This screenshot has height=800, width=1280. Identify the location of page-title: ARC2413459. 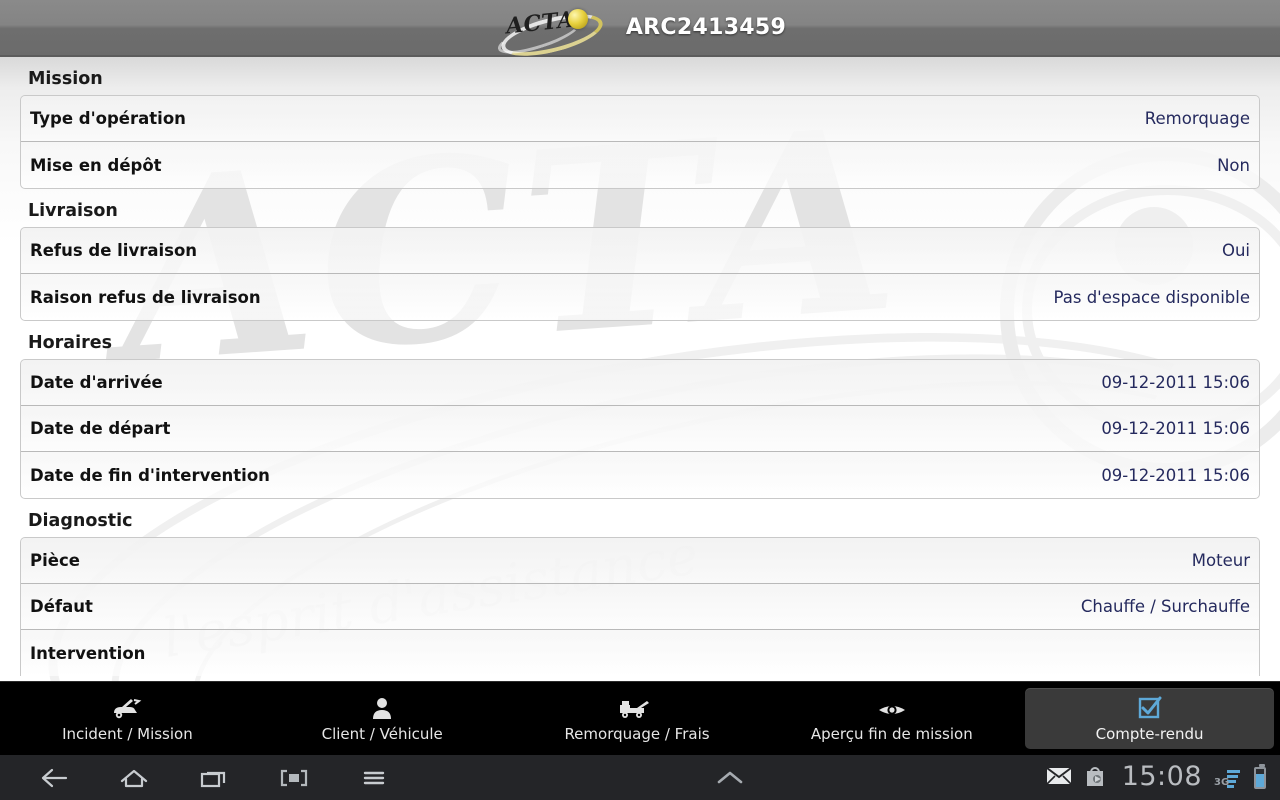
(706, 27).